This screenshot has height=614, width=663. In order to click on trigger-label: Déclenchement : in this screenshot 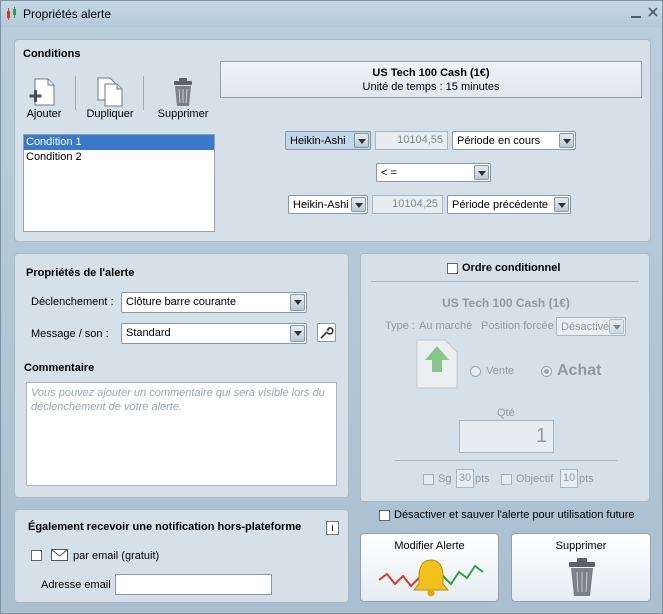, I will do `click(72, 302)`.